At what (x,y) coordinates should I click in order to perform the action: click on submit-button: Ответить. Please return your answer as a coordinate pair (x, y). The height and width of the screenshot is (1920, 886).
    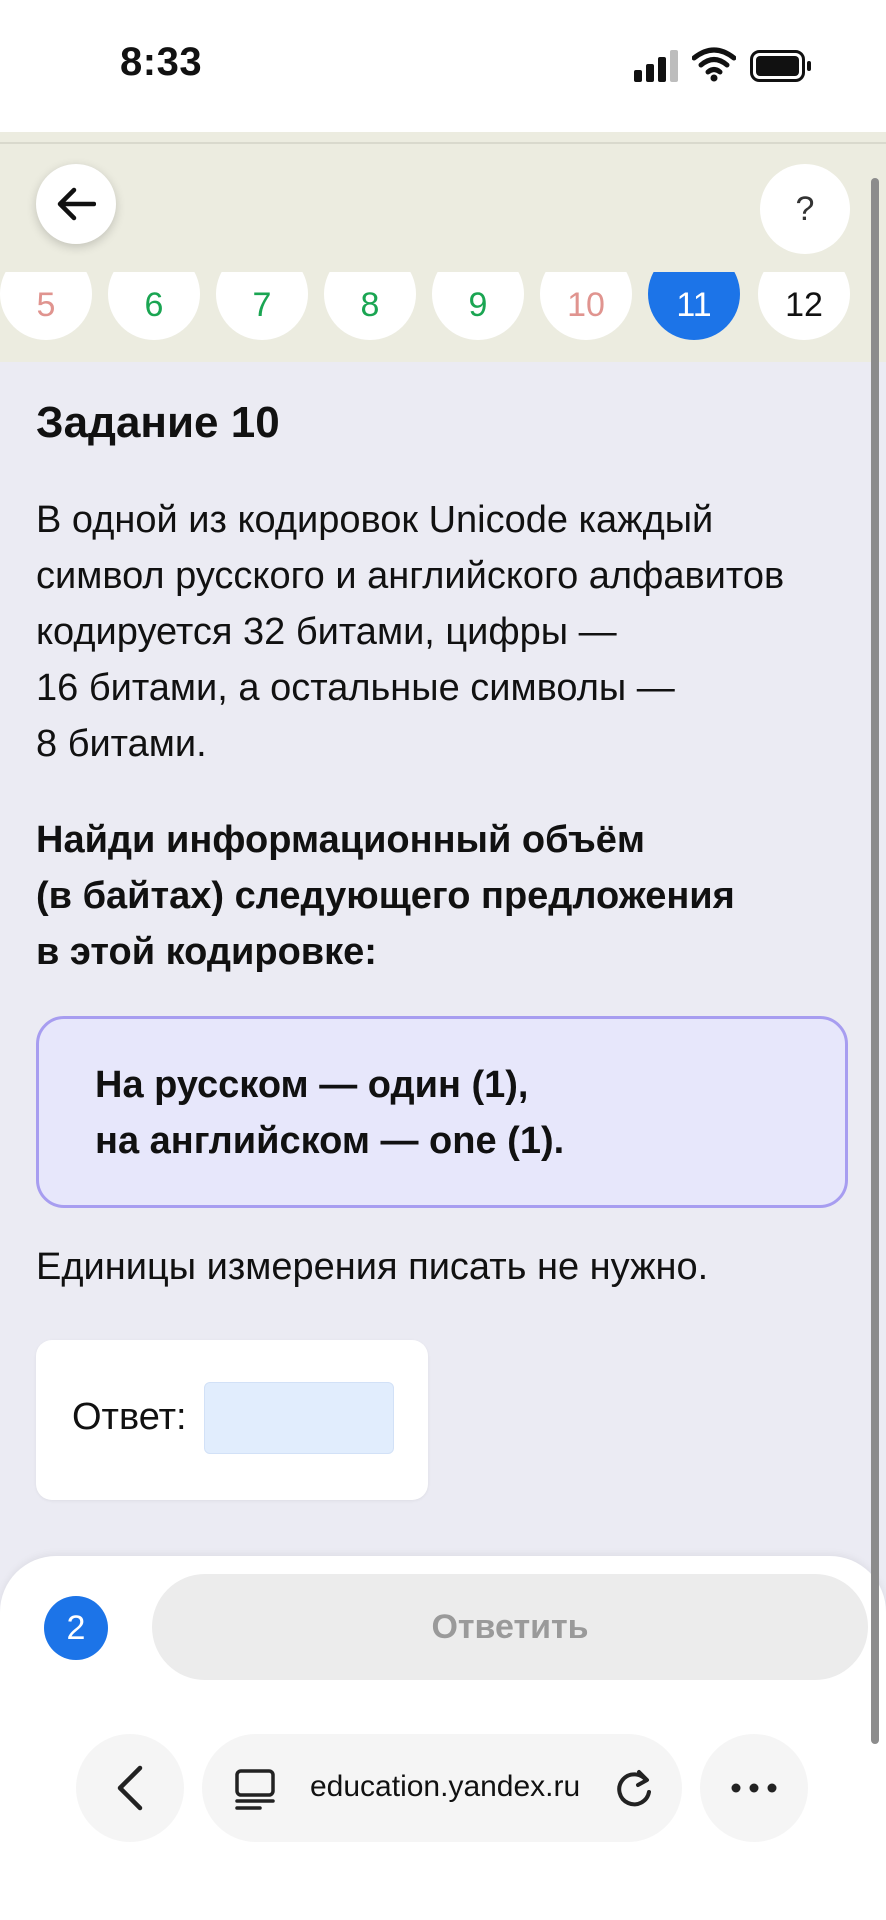
    Looking at the image, I should click on (510, 1627).